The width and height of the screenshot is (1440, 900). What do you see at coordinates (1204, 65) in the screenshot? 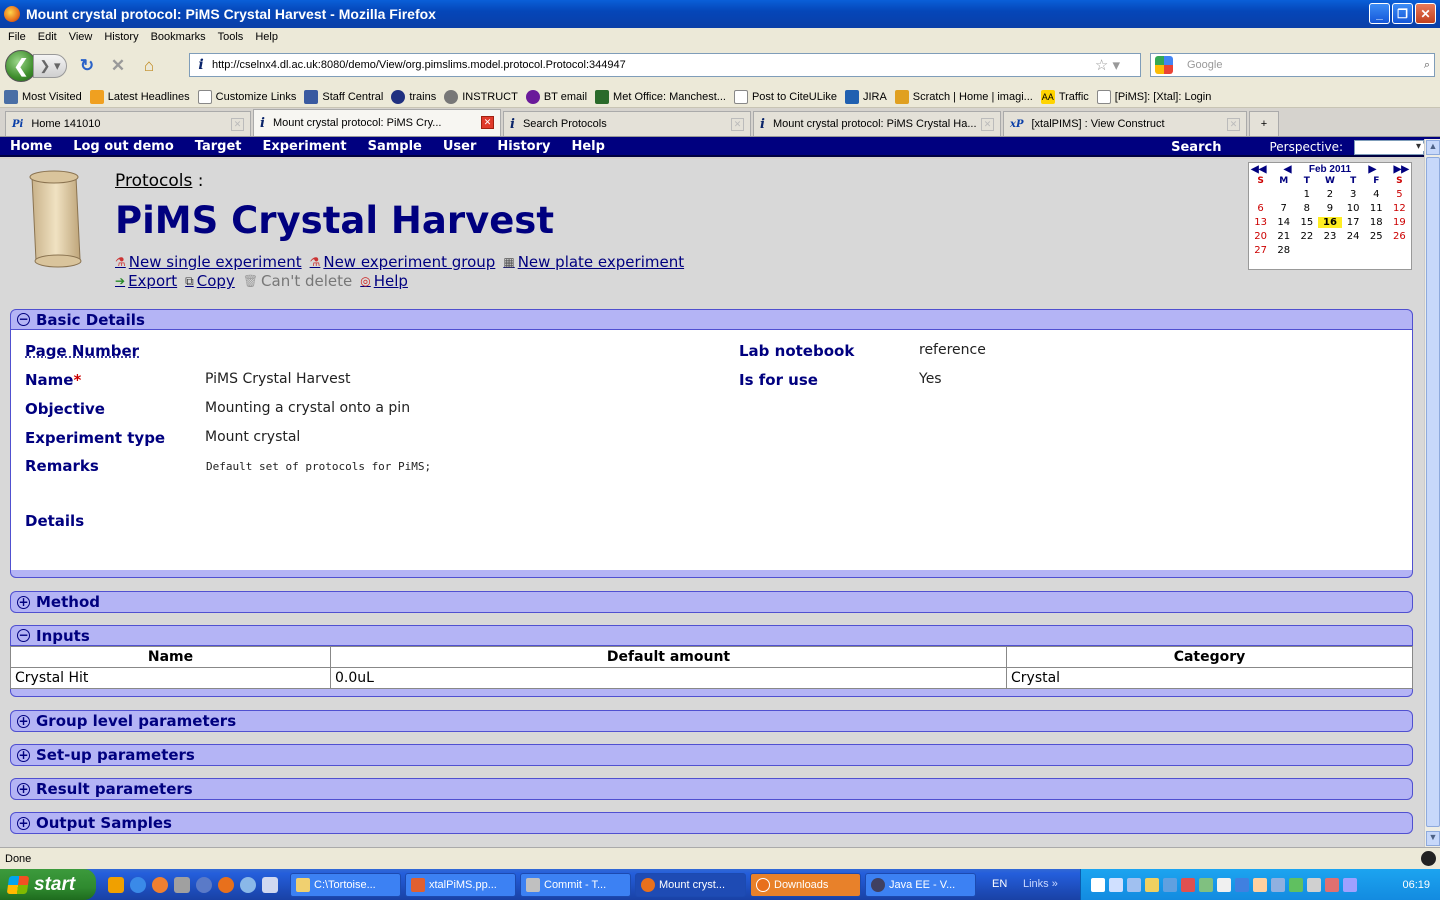
I see `search-placeholder: Google` at bounding box center [1204, 65].